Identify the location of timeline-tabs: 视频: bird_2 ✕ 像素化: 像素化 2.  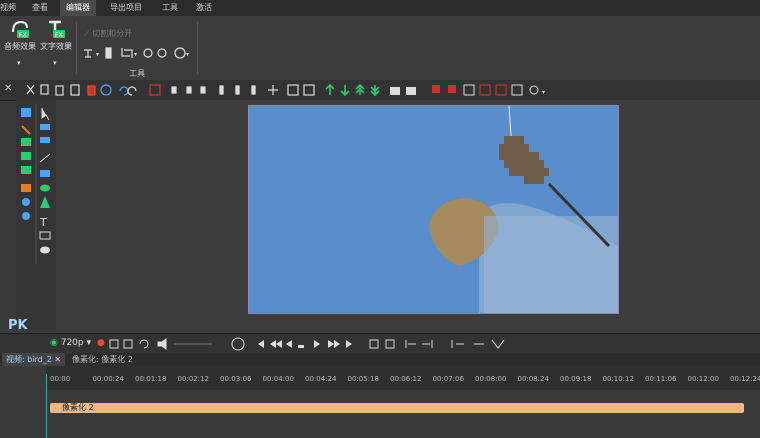
(380, 359).